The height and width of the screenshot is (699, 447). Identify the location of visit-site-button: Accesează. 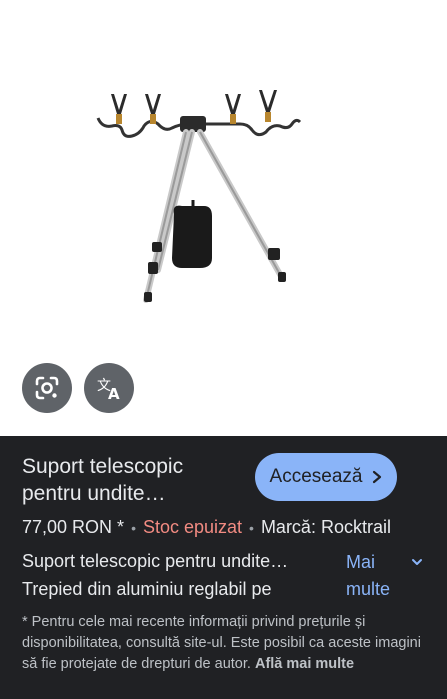
(326, 477).